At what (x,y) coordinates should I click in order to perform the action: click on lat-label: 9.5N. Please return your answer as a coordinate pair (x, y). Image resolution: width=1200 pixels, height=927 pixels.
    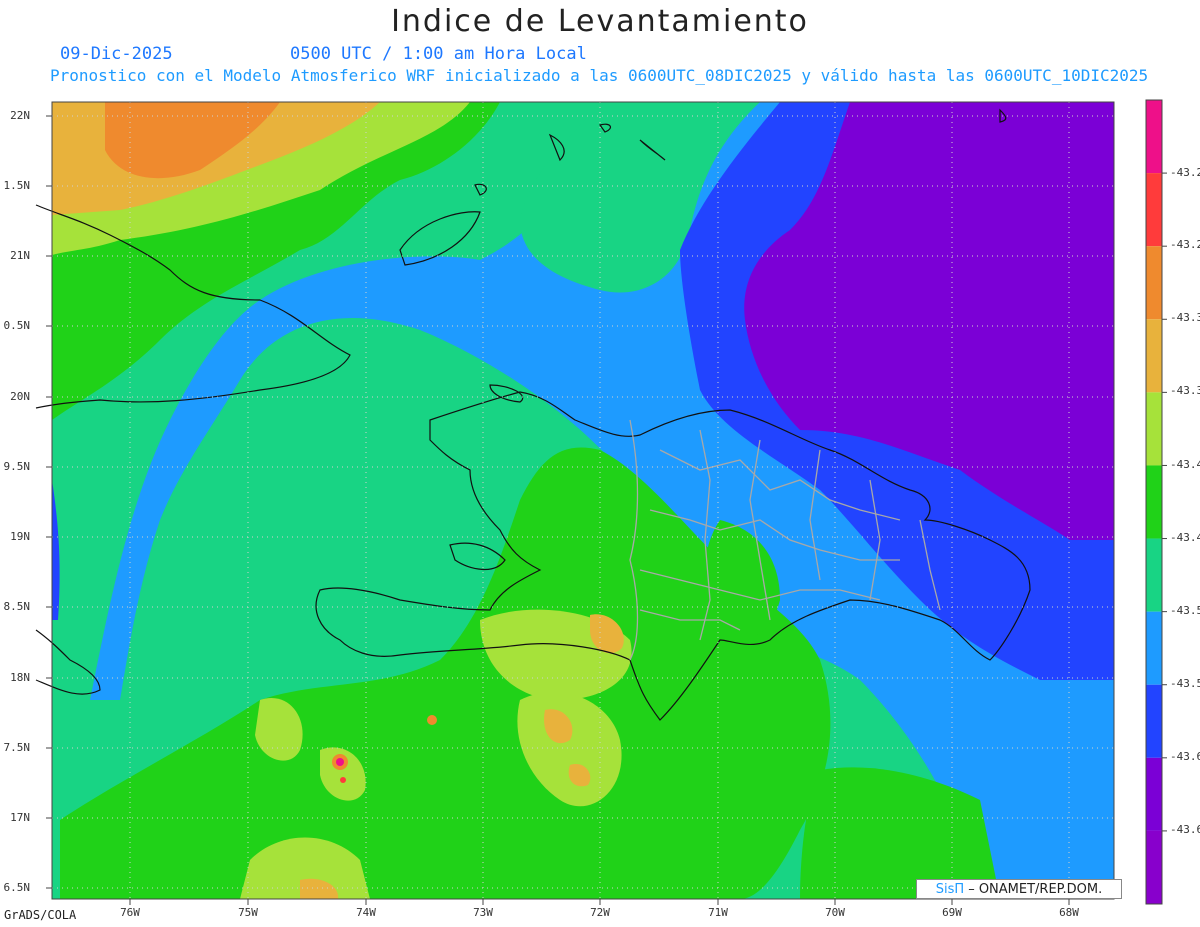
    Looking at the image, I should click on (17, 466).